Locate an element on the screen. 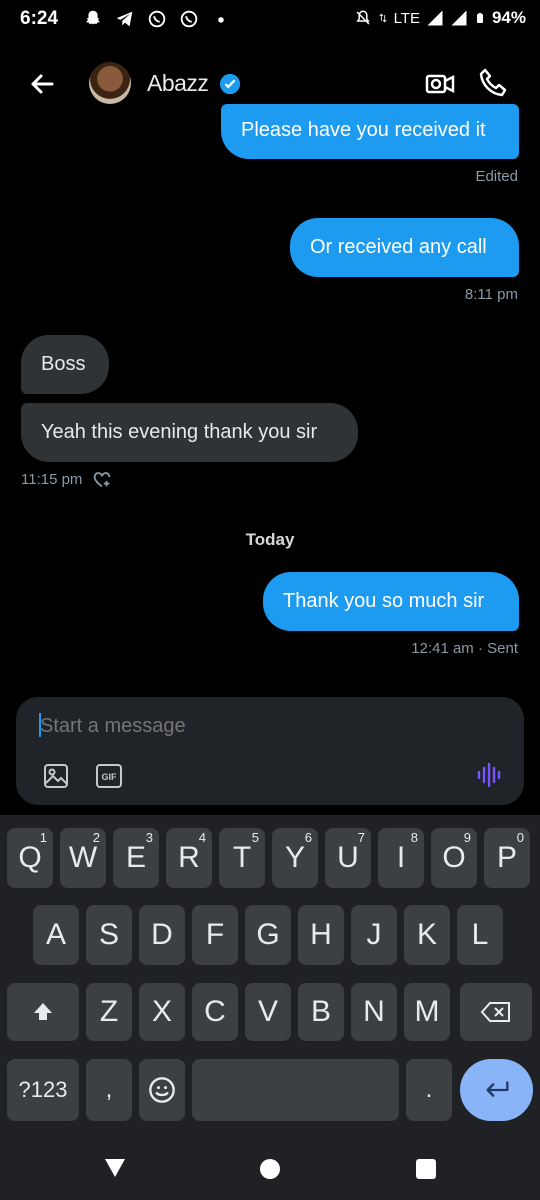 The height and width of the screenshot is (1200, 540). key-w: W2 is located at coordinates (83, 858).